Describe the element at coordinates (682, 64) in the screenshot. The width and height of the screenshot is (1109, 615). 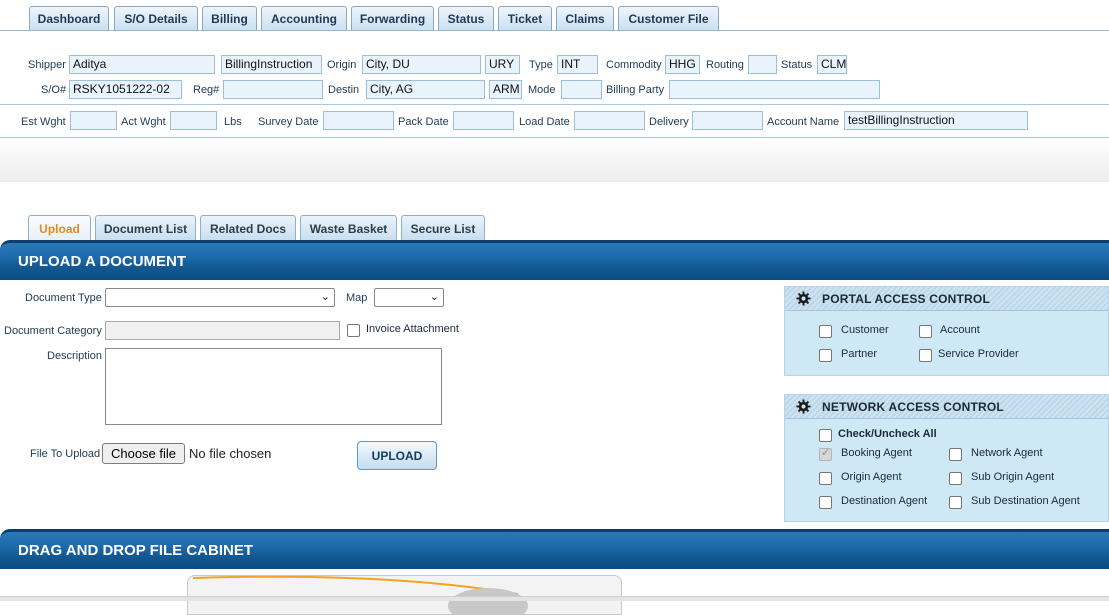
I see `commodity-field: HHG` at that location.